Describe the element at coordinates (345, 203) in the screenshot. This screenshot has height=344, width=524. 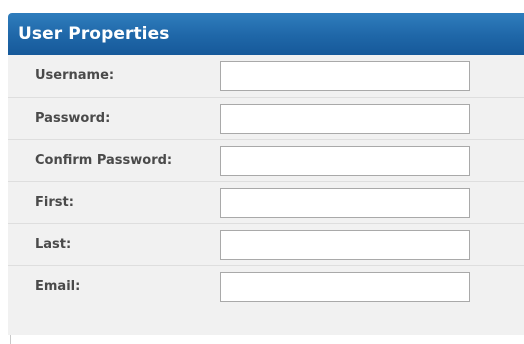
I see `first-name-input` at that location.